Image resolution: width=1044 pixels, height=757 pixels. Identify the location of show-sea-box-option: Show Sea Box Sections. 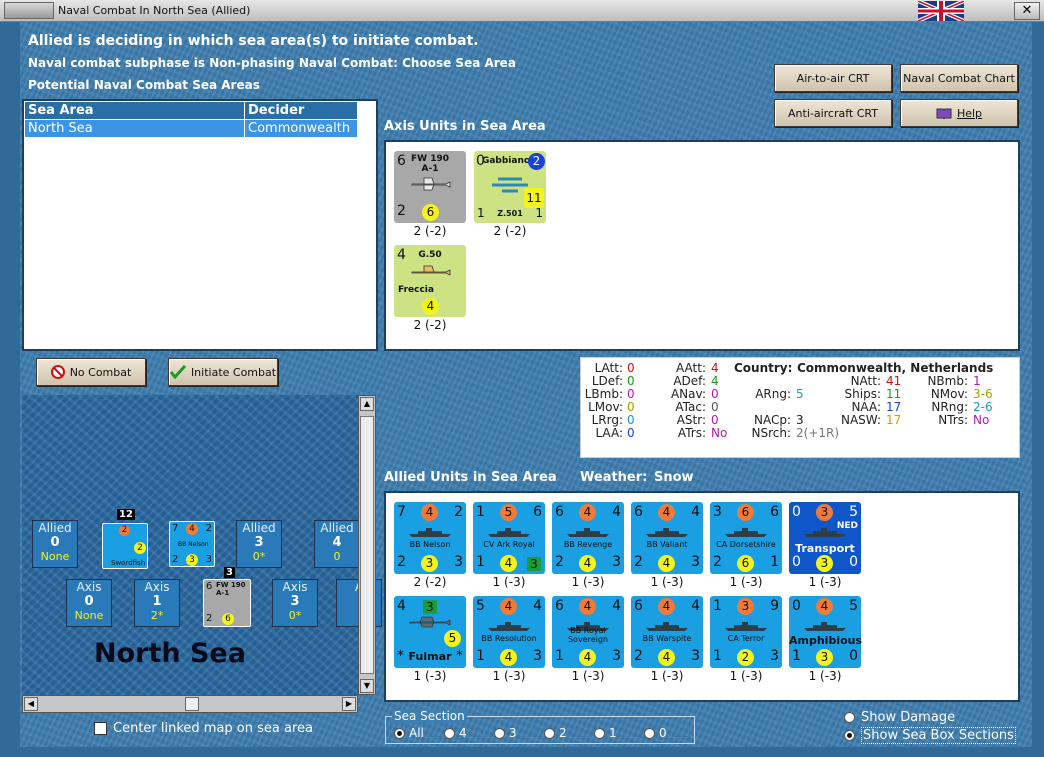
(930, 735).